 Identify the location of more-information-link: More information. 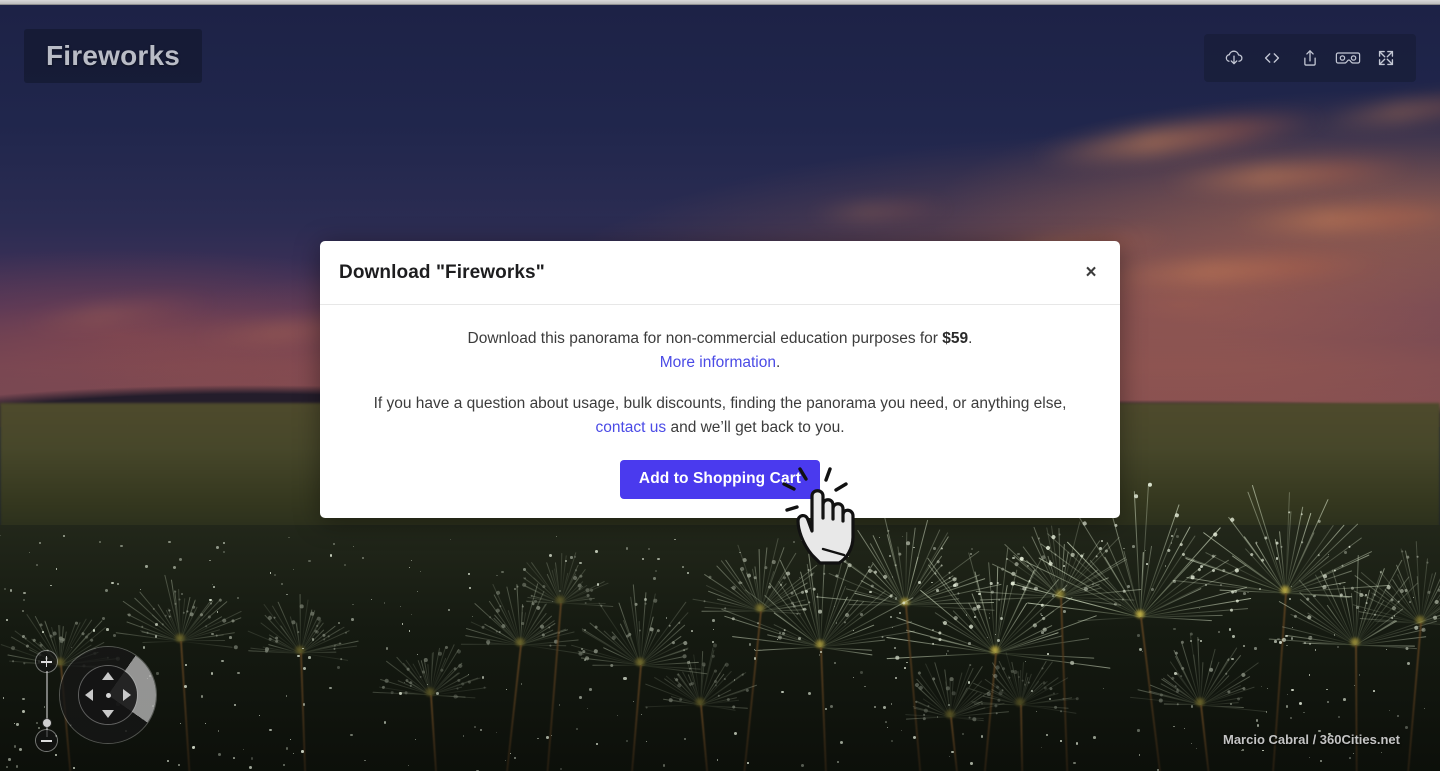
(718, 362).